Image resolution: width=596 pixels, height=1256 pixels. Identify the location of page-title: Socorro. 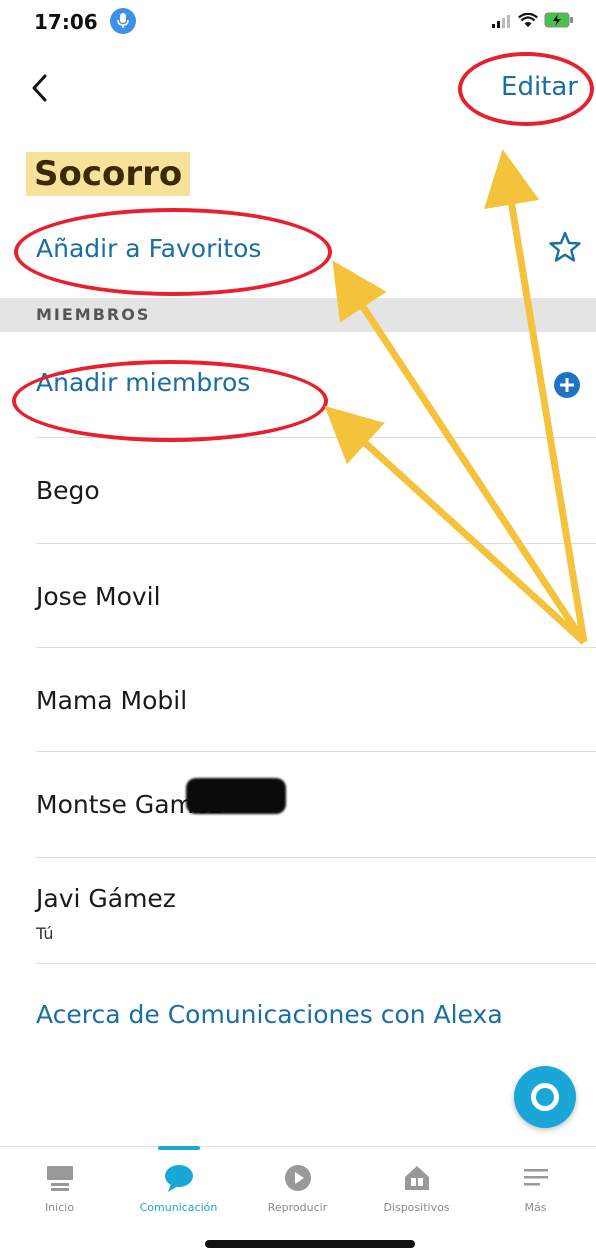
(108, 174).